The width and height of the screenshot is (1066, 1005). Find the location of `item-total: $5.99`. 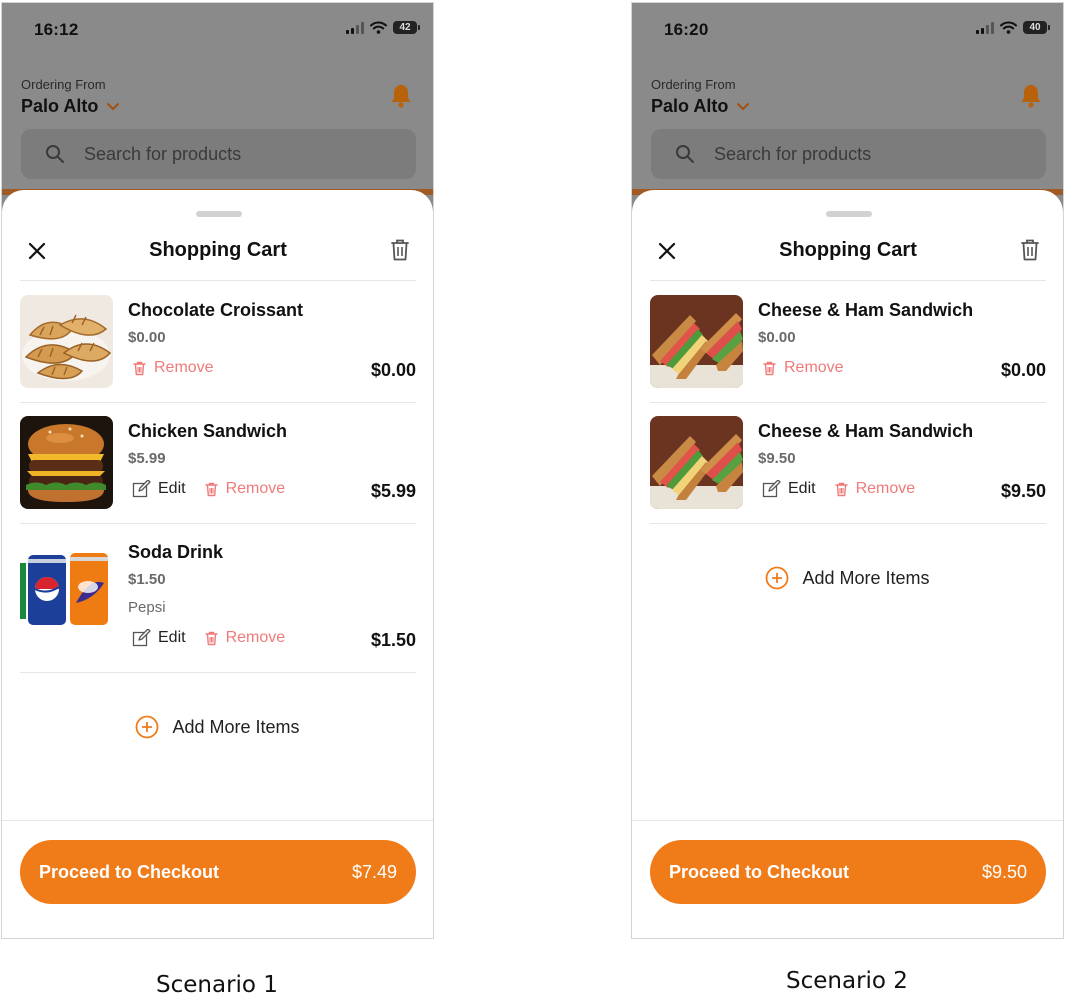

item-total: $5.99 is located at coordinates (393, 491).